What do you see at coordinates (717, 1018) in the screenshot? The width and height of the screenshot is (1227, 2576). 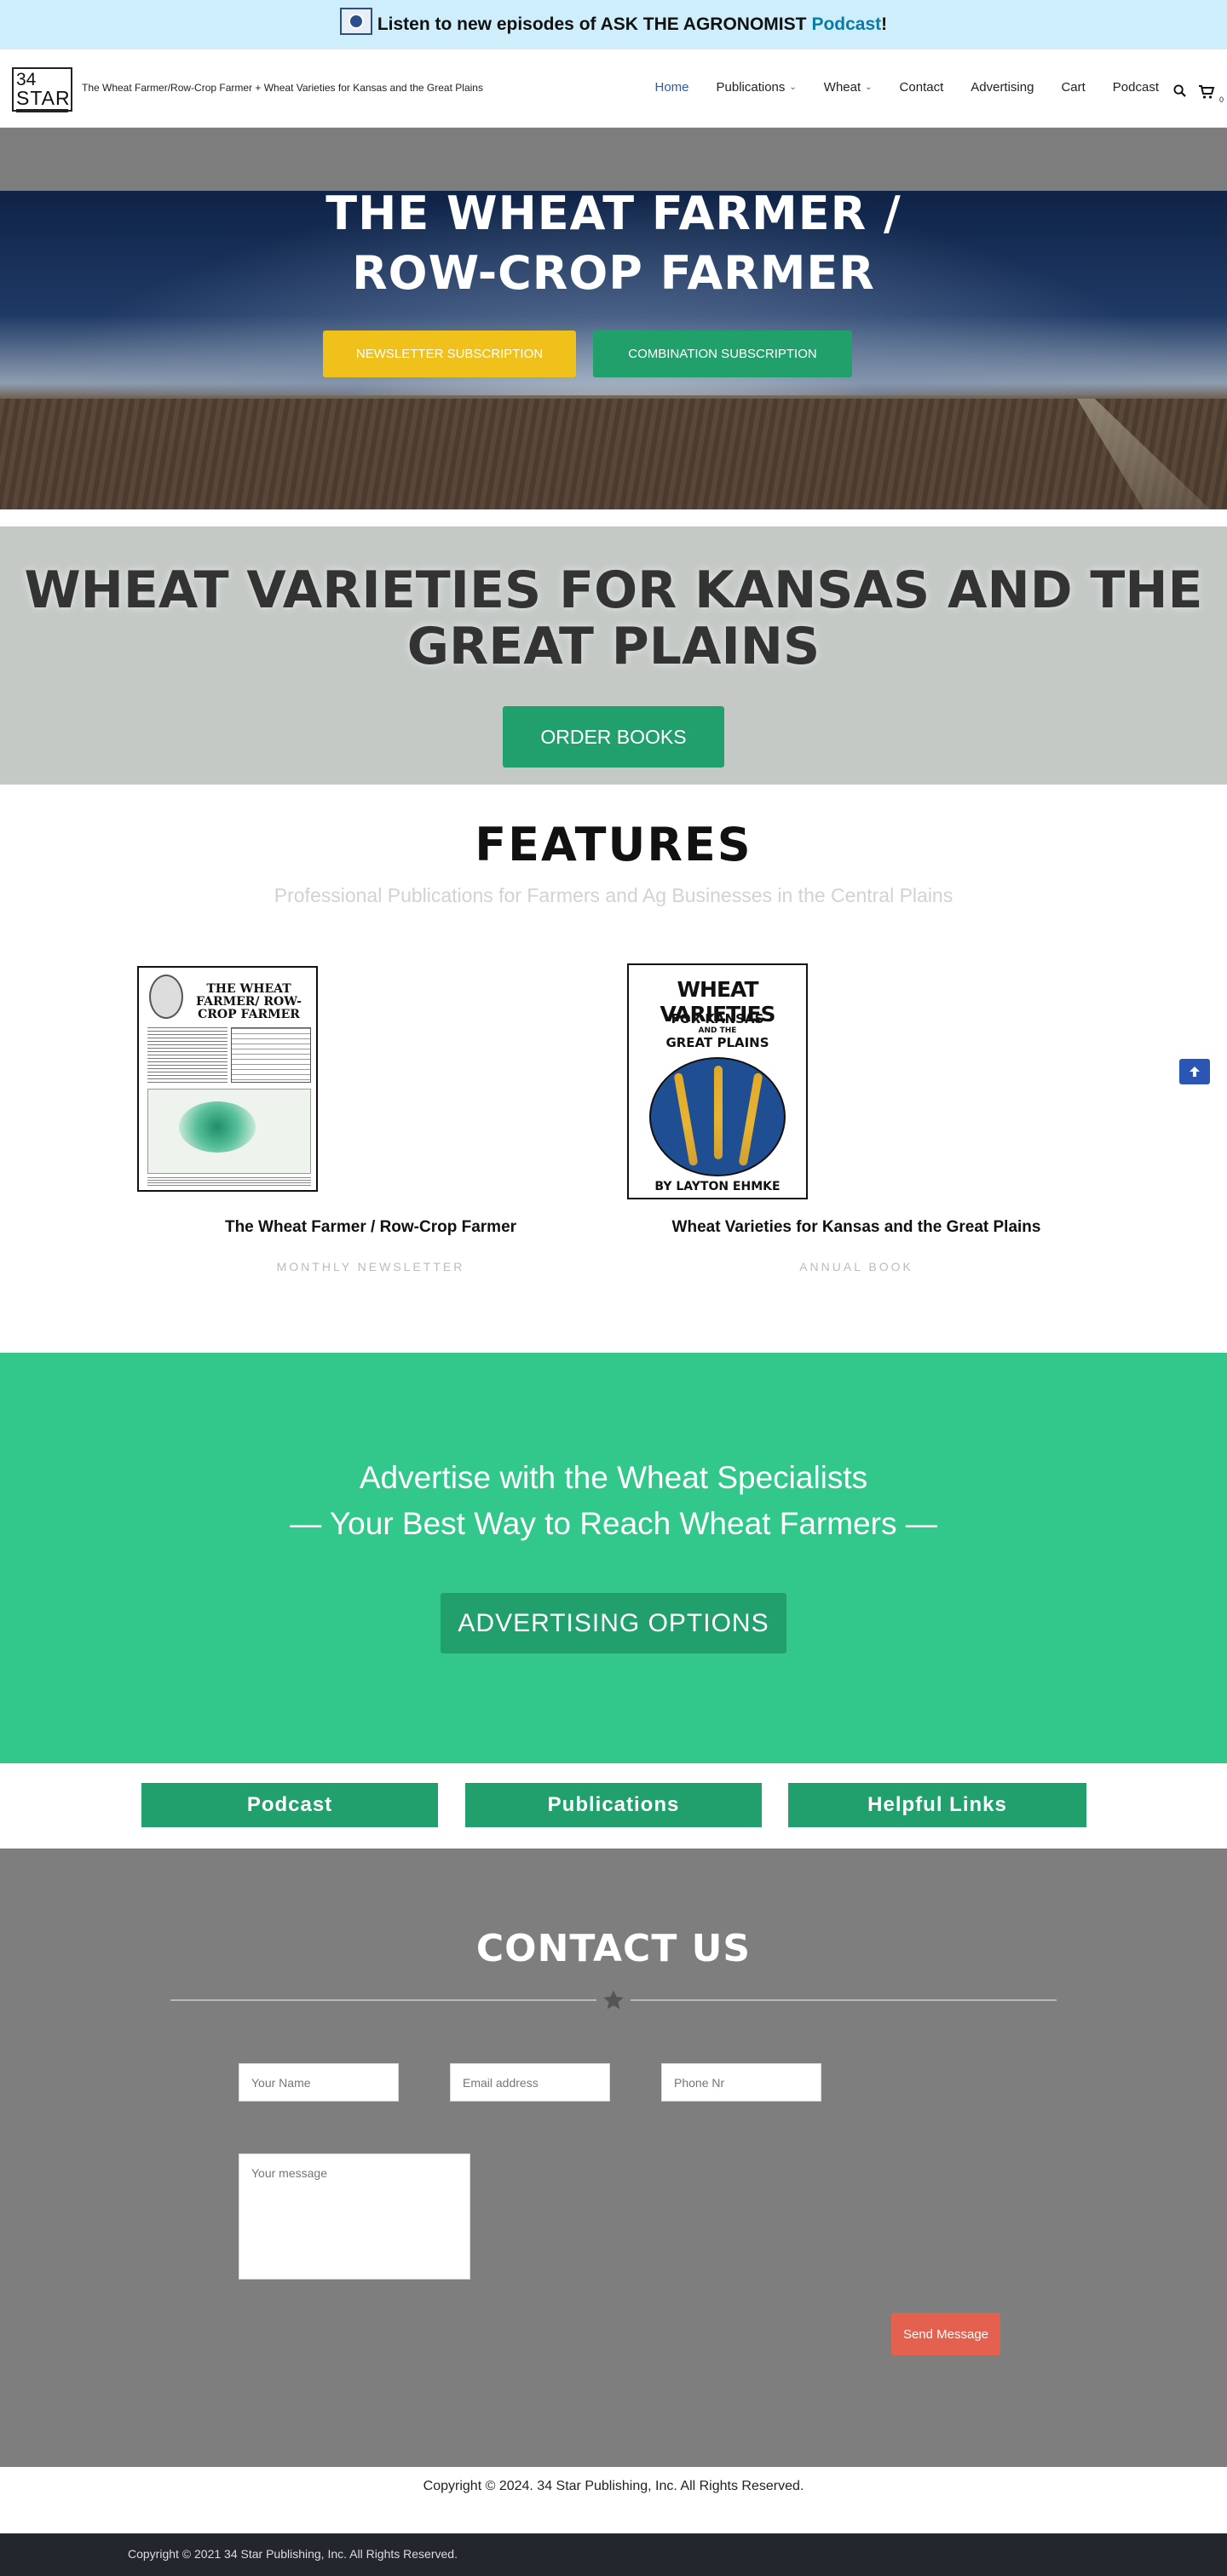 I see `book-cover-sub1: FOR KANSAS` at bounding box center [717, 1018].